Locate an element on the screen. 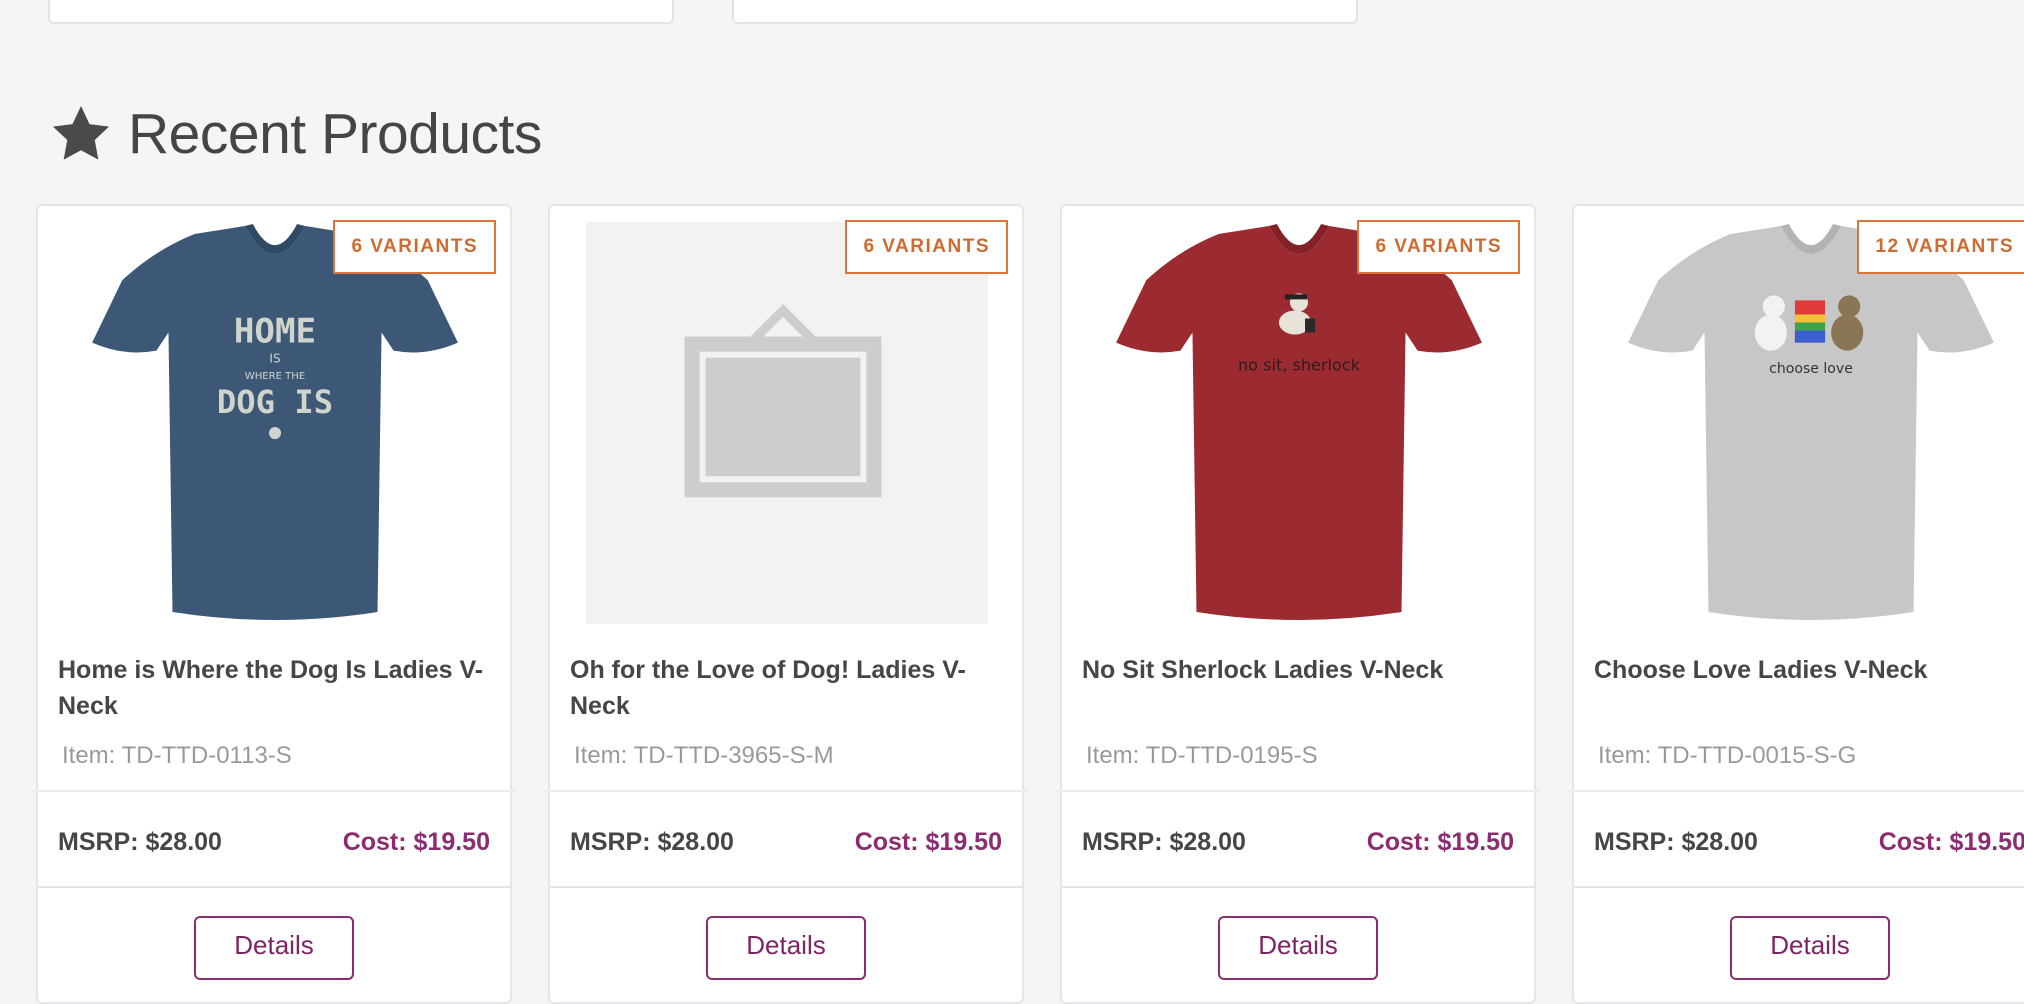 The image size is (2024, 1004). product-image: HOME IS WHERE THE DOG IS is located at coordinates (275, 423).